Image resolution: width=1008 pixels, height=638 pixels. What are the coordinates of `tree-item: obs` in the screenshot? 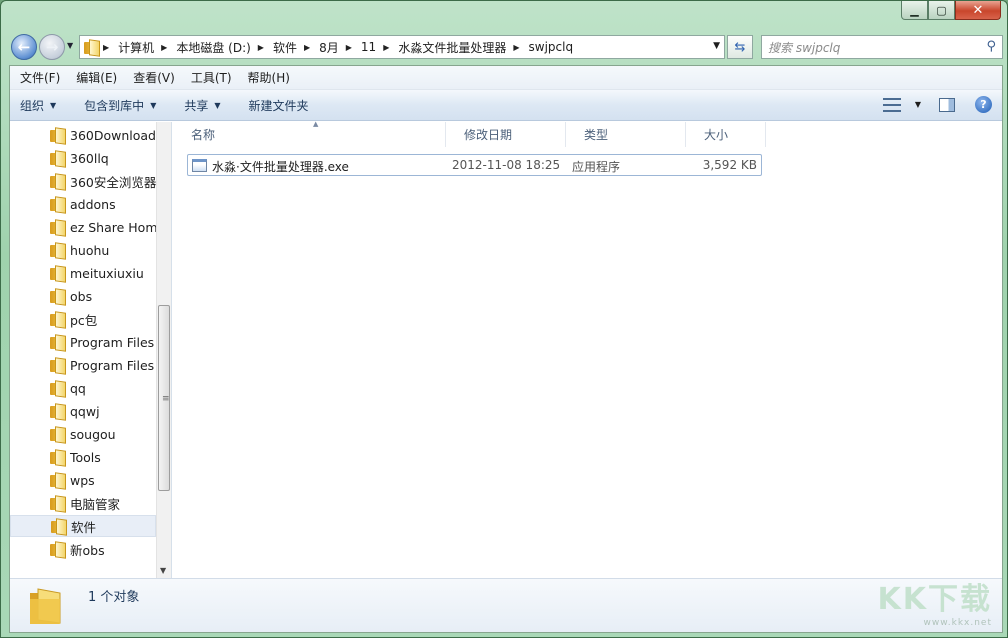 It's located at (83, 296).